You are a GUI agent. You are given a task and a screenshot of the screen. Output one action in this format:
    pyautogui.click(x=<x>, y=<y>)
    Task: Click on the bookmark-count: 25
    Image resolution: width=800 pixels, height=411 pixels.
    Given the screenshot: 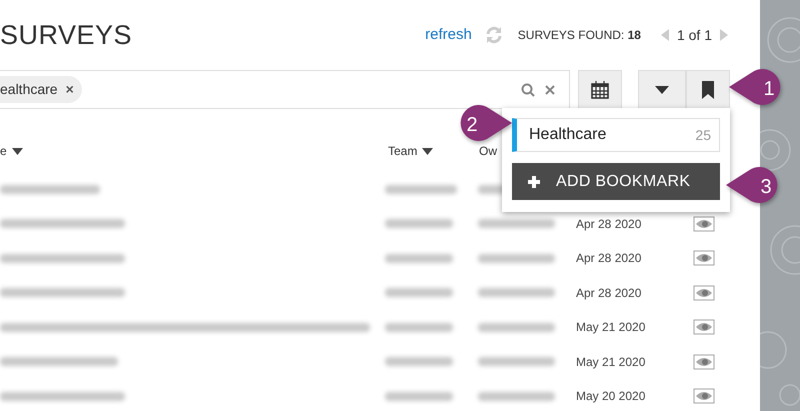 What is the action you would take?
    pyautogui.click(x=703, y=135)
    